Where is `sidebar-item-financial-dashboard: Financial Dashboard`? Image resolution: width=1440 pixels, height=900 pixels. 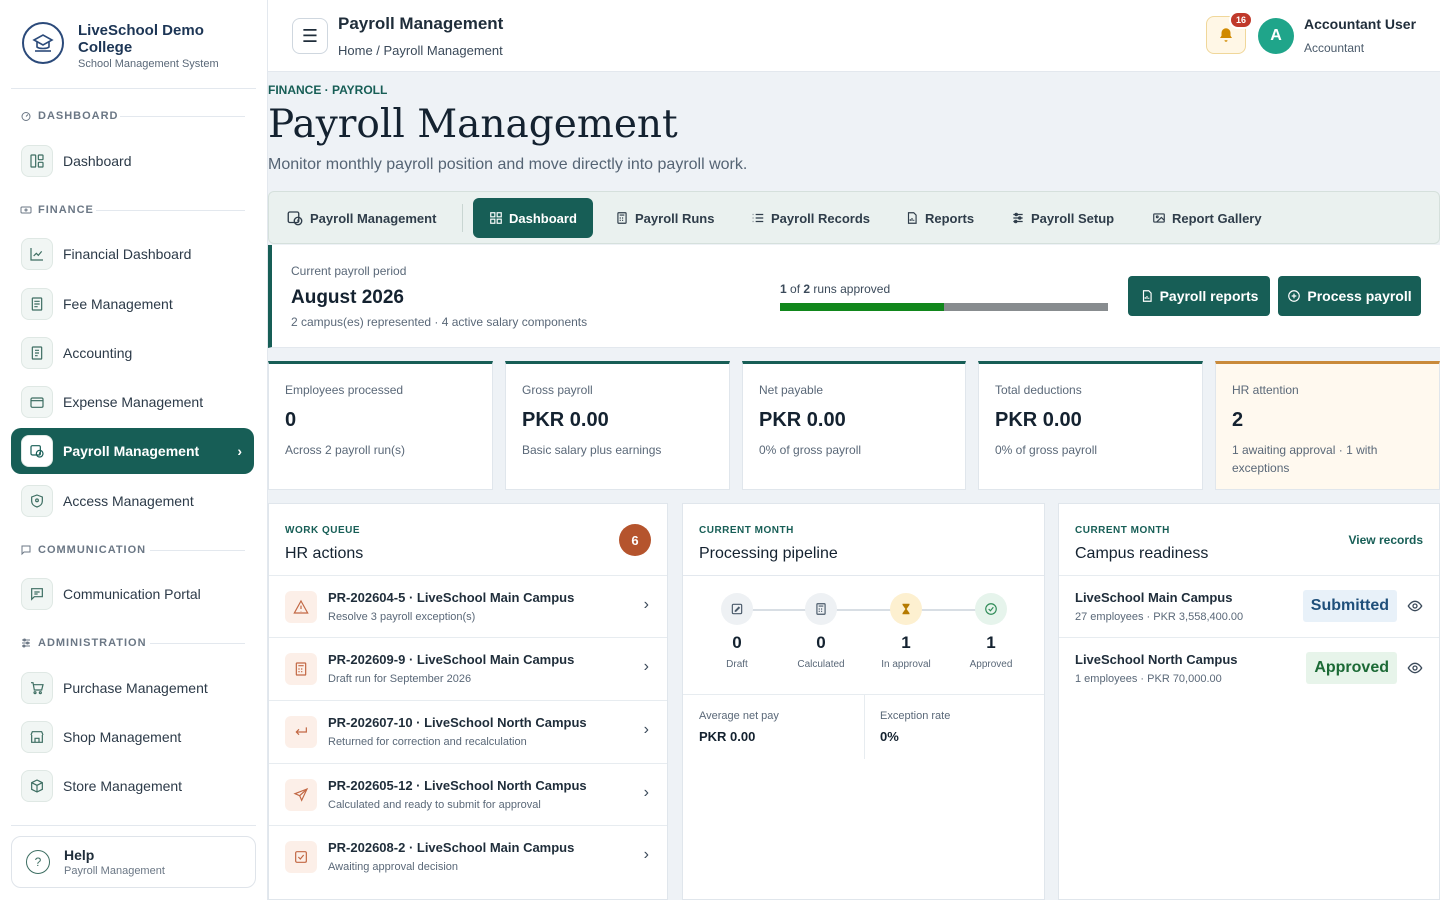
sidebar-item-financial-dashboard: Financial Dashboard is located at coordinates (132, 254).